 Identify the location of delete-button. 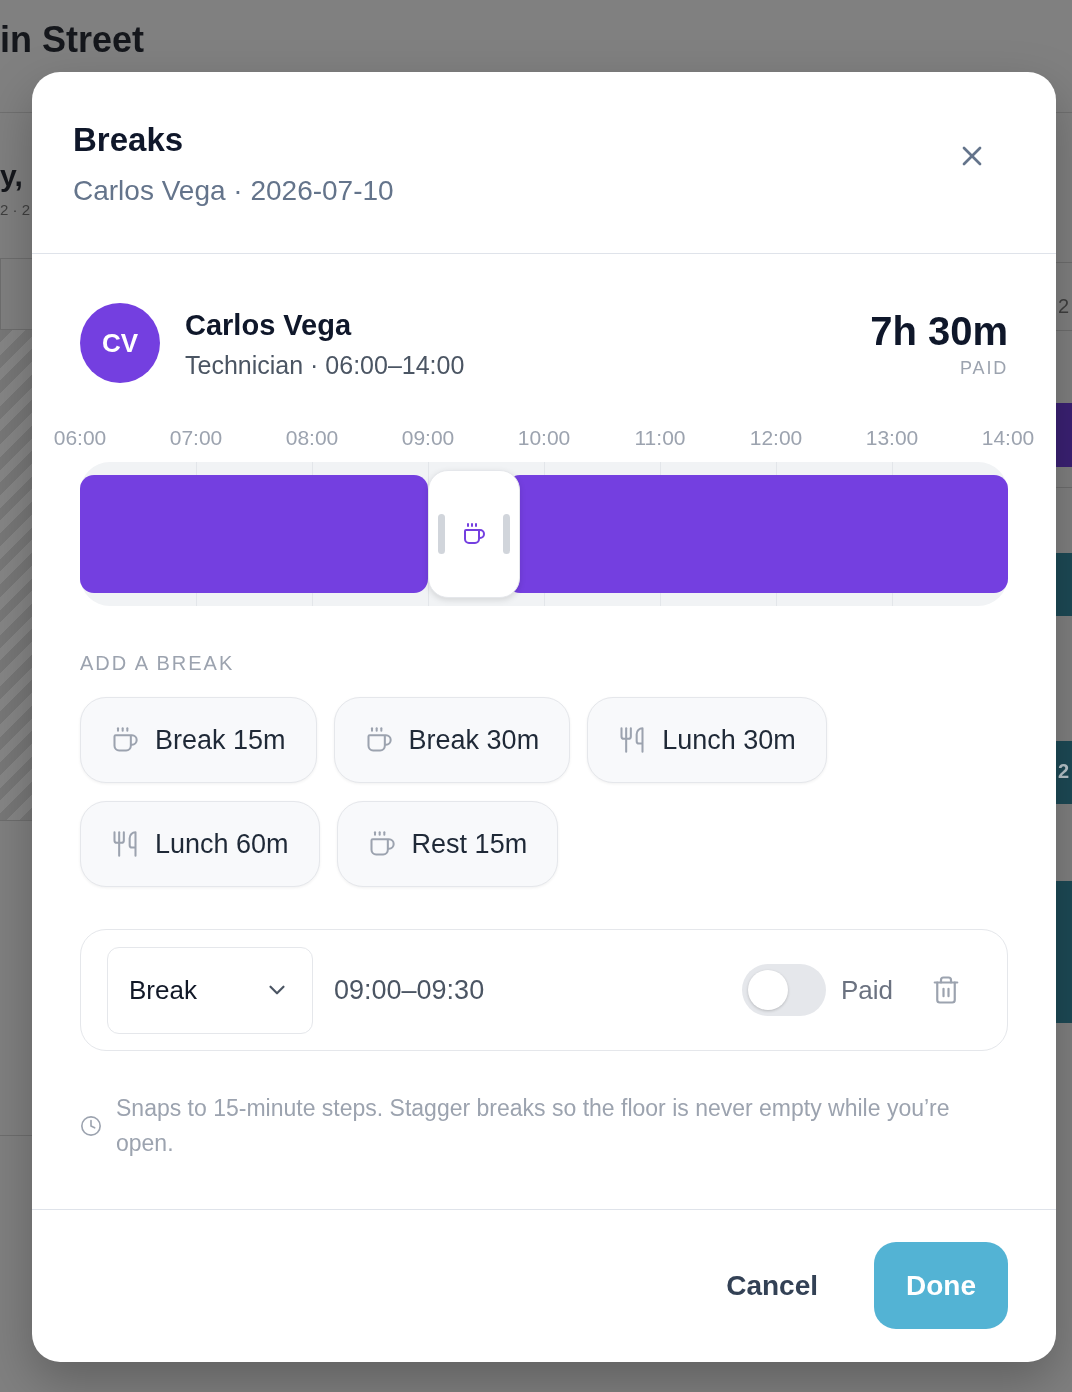
(946, 990).